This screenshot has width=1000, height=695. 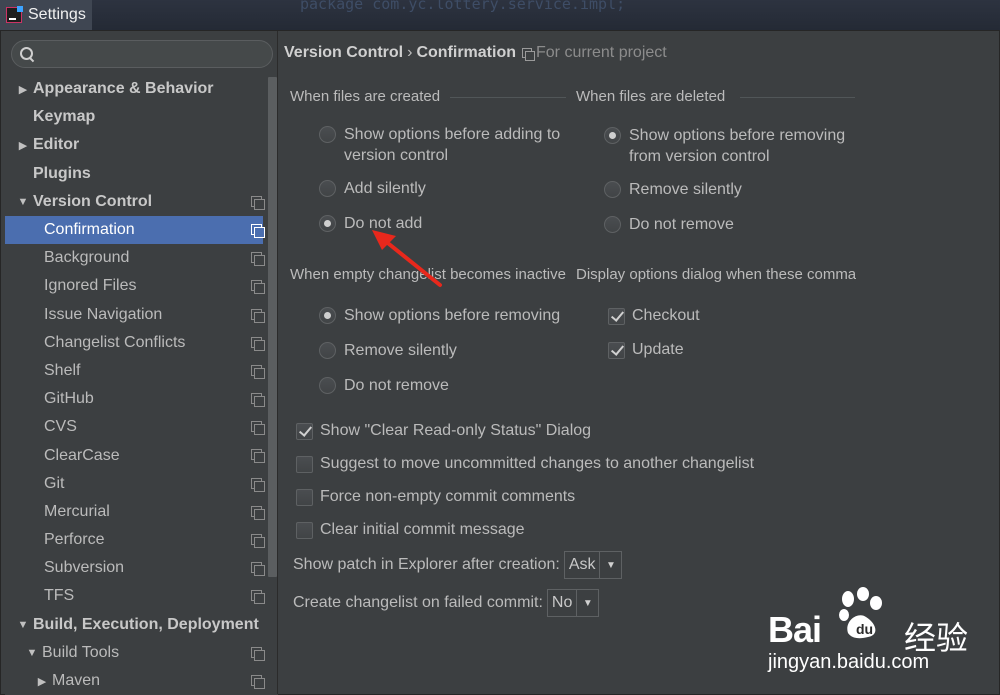 What do you see at coordinates (443, 431) in the screenshot?
I see `checkbox-clear-readonly: Show "Clear Read-only Status" Dialog` at bounding box center [443, 431].